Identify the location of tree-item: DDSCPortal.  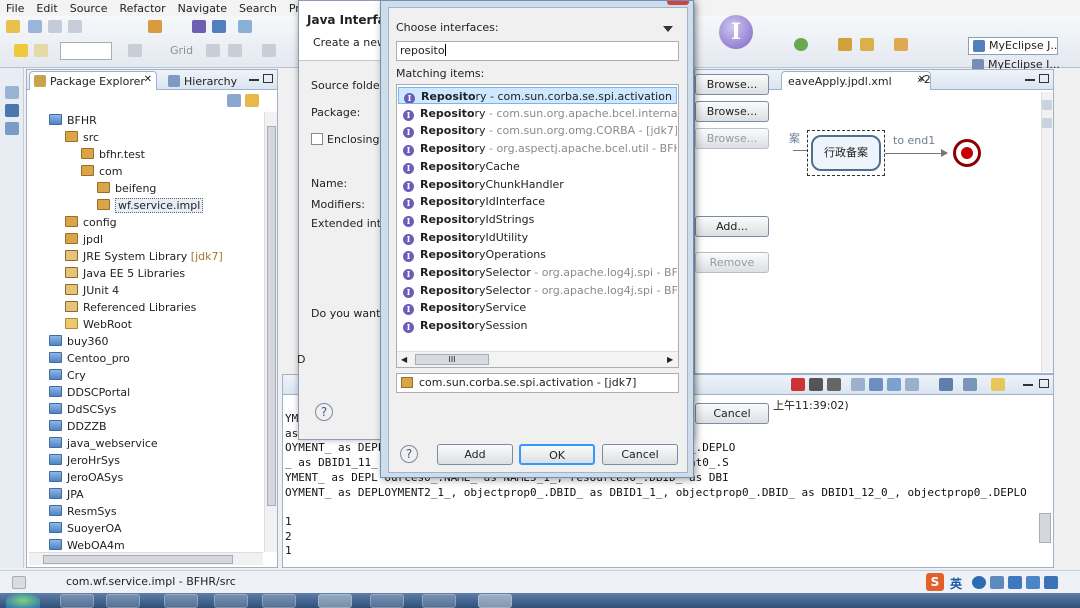
(89, 392).